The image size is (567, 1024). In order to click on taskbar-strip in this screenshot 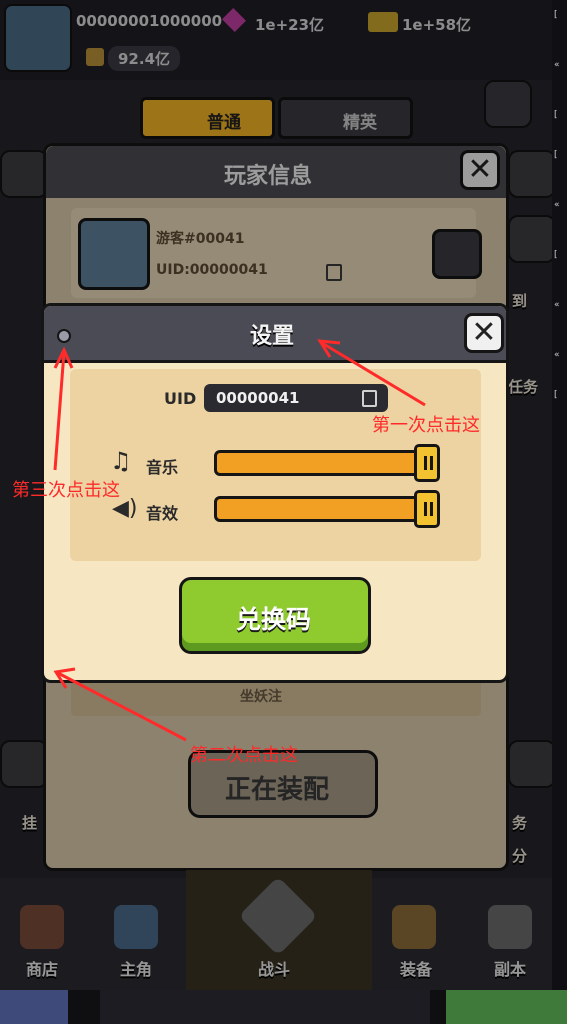, I will do `click(283, 1007)`.